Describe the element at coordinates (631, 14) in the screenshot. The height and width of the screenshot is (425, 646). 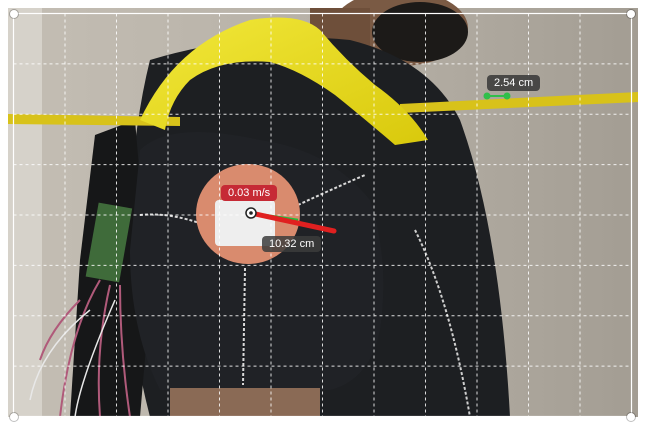
I see `corner-handle-icon-top-right` at that location.